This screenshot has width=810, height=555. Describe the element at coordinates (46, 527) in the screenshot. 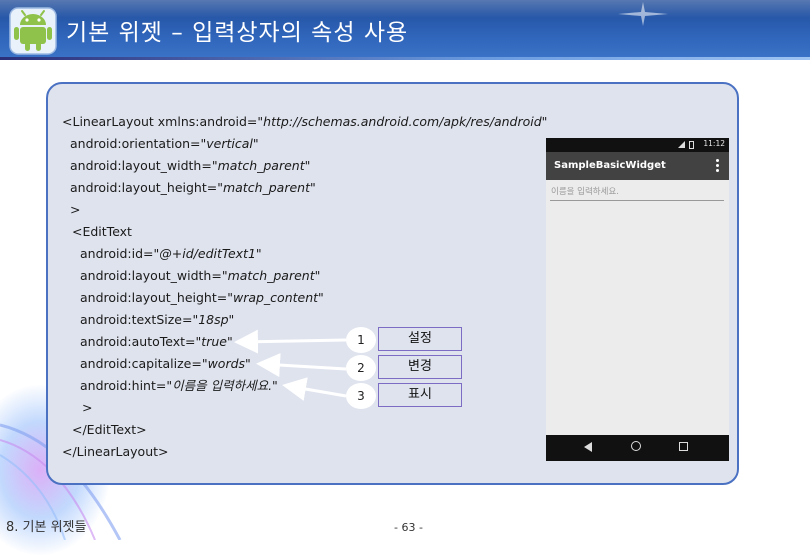

I see `section-footer: 8. 기본 위젯들` at that location.